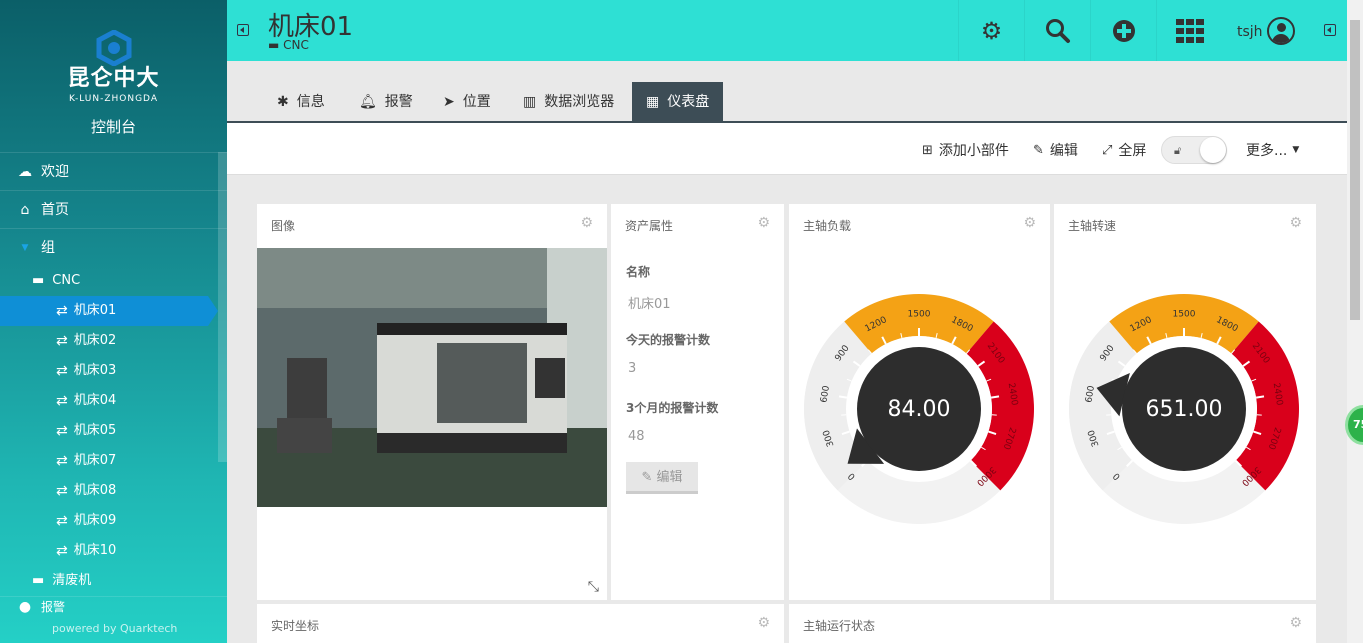 This screenshot has height=643, width=1363. I want to click on plus-circle-icon, so click(1123, 30).